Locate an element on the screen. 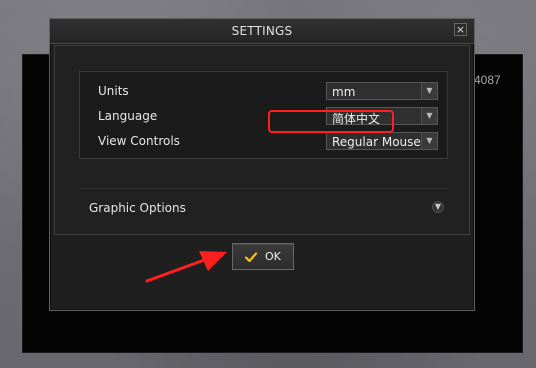 This screenshot has width=536, height=368. dialog-title: SETTINGS is located at coordinates (262, 31).